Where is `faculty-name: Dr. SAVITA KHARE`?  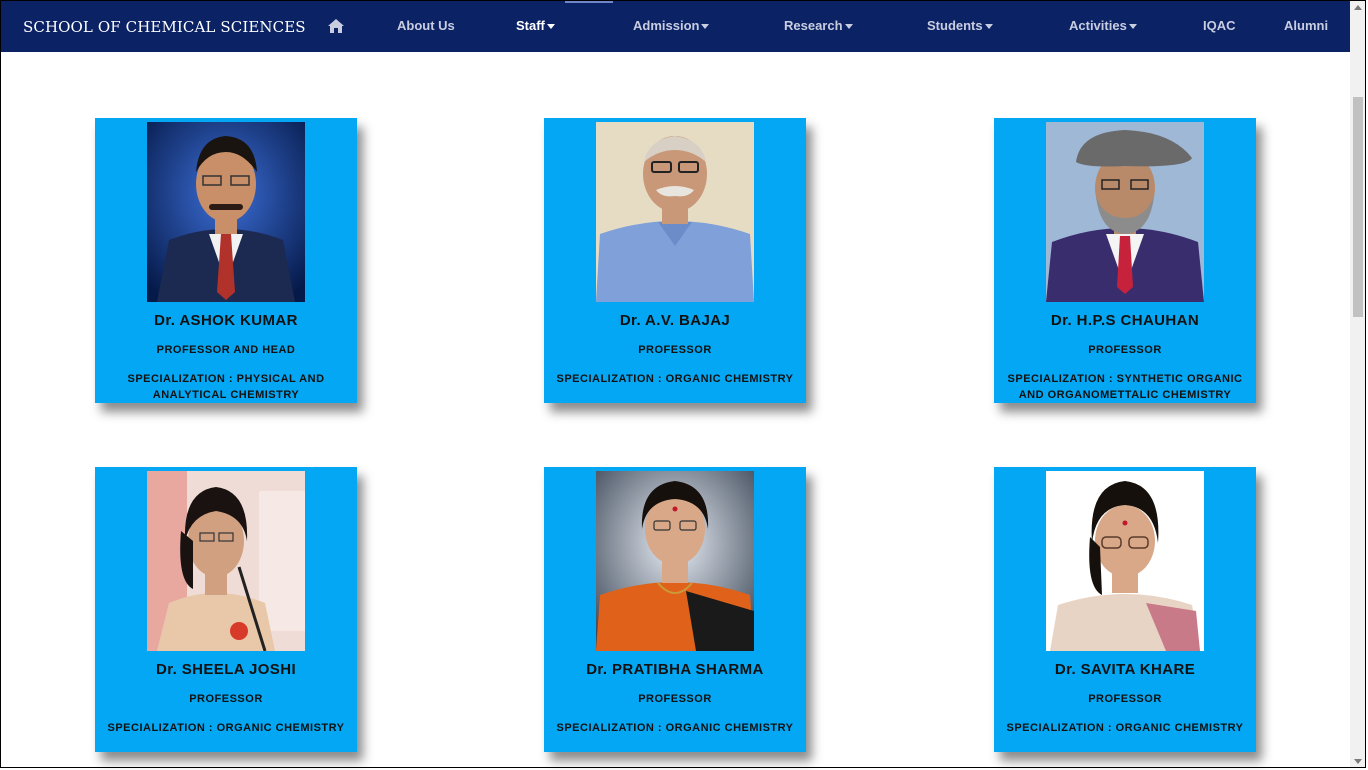 faculty-name: Dr. SAVITA KHARE is located at coordinates (1125, 669).